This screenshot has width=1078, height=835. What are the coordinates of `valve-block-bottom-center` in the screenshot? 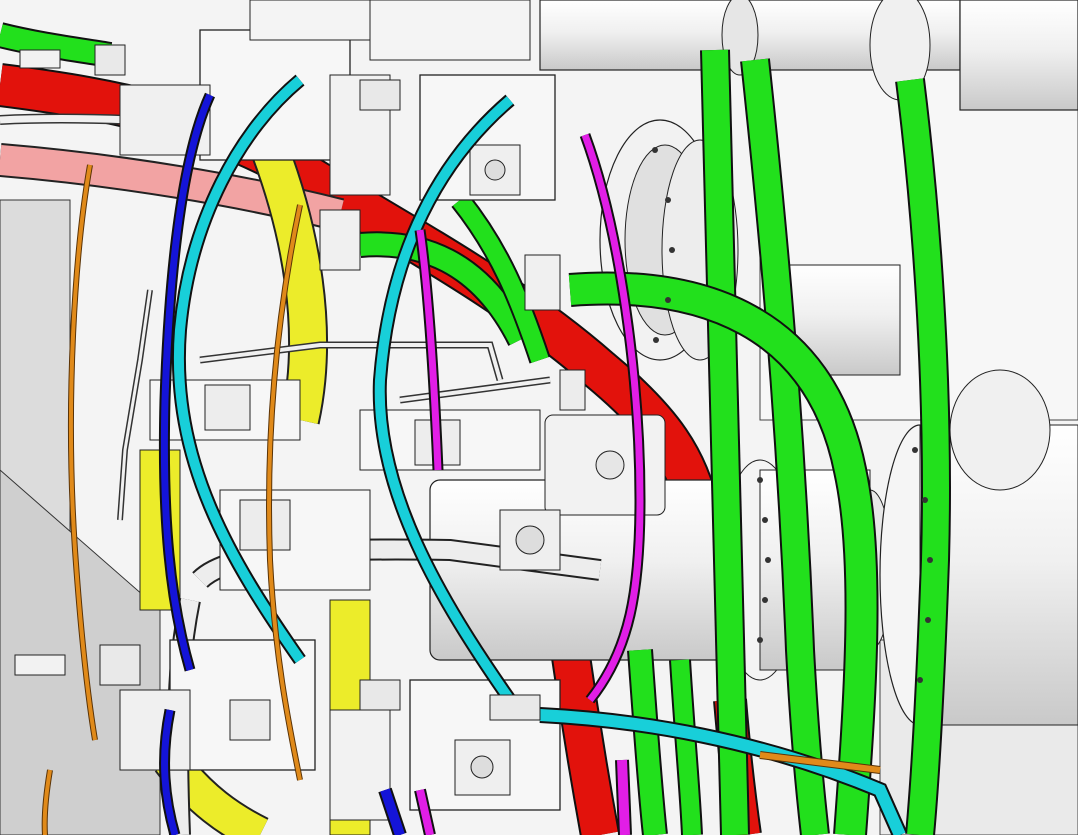 It's located at (360, 765).